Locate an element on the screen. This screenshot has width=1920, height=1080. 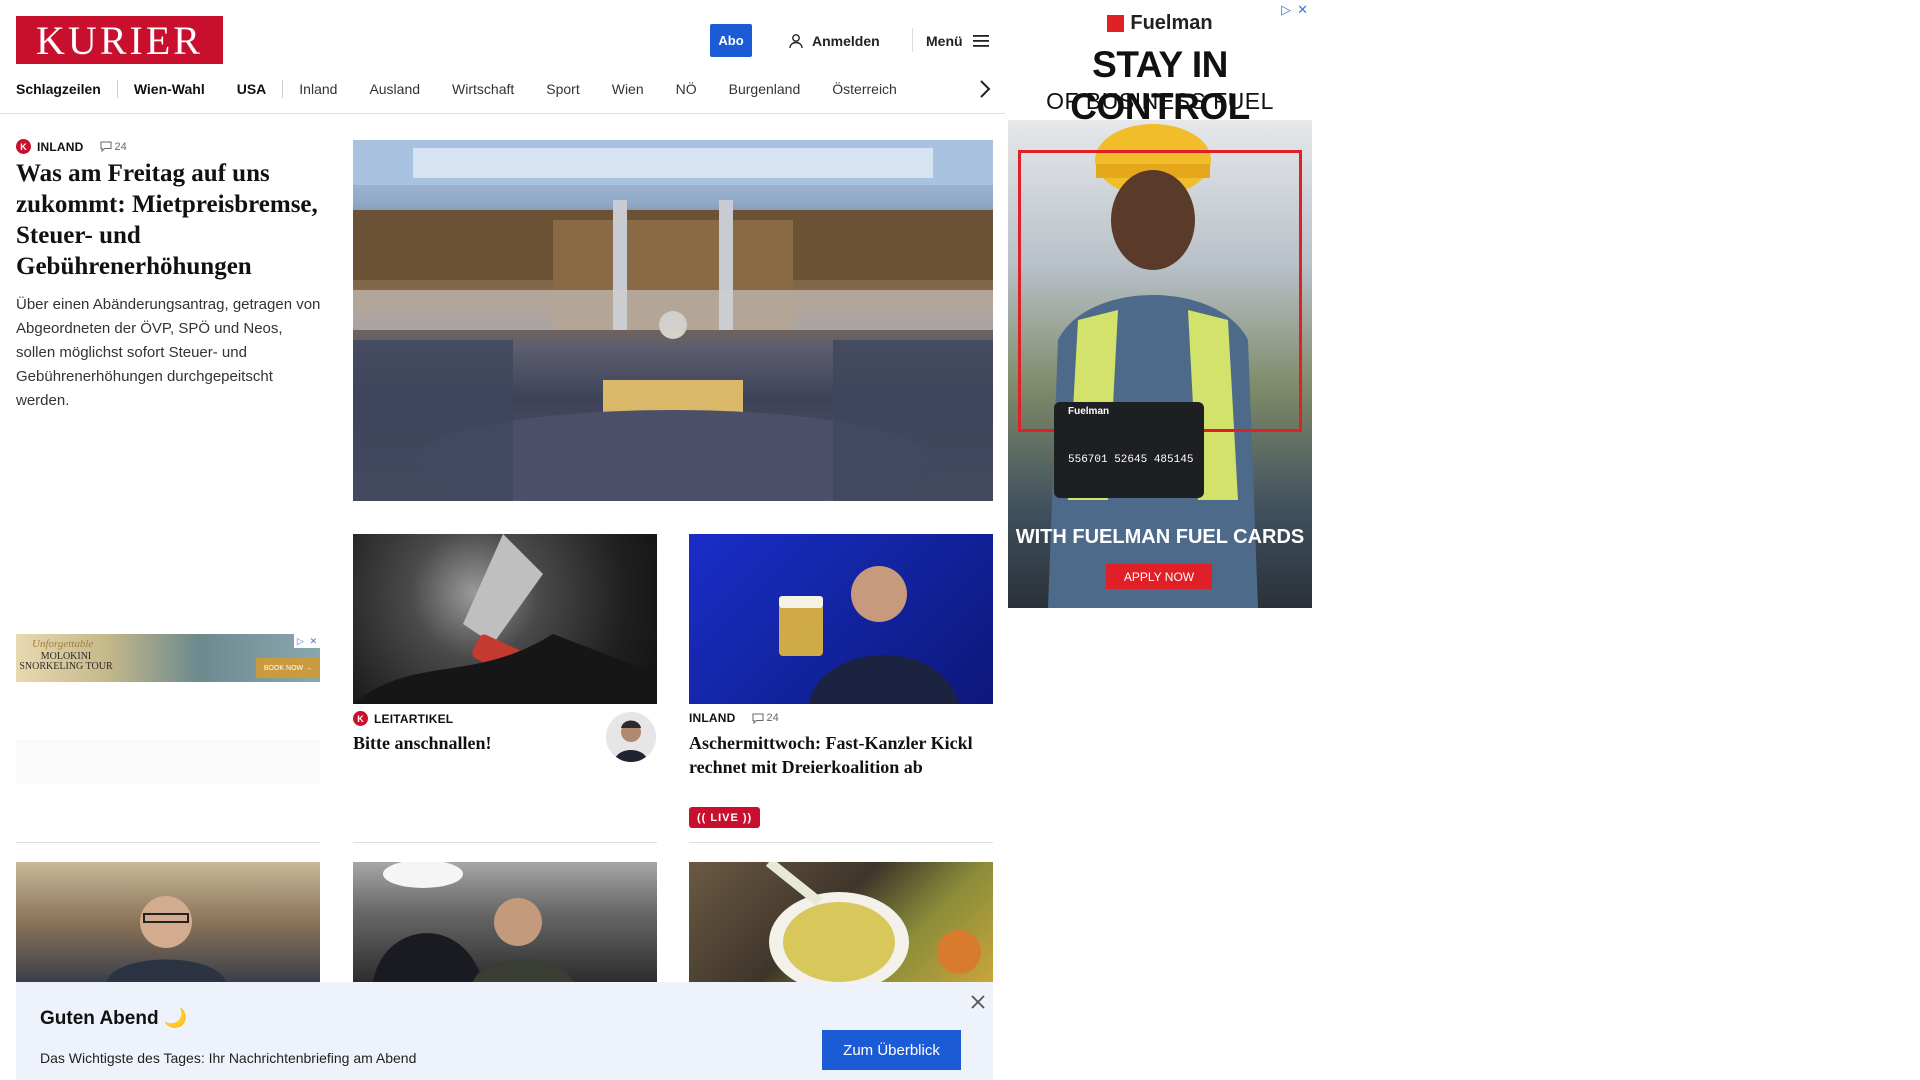
nav-item-schlagzeilen: Schlagzeilen is located at coordinates (66, 89).